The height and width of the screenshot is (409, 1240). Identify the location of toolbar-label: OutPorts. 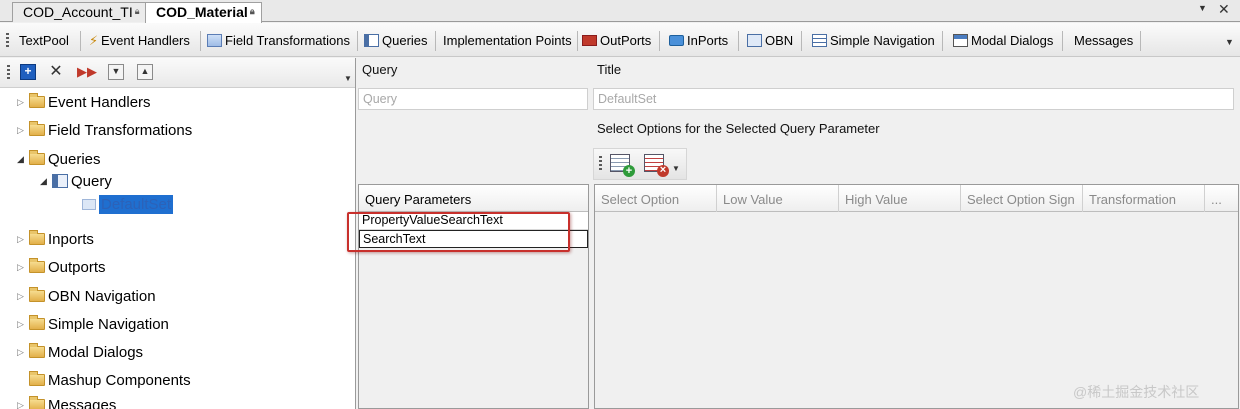
(626, 40).